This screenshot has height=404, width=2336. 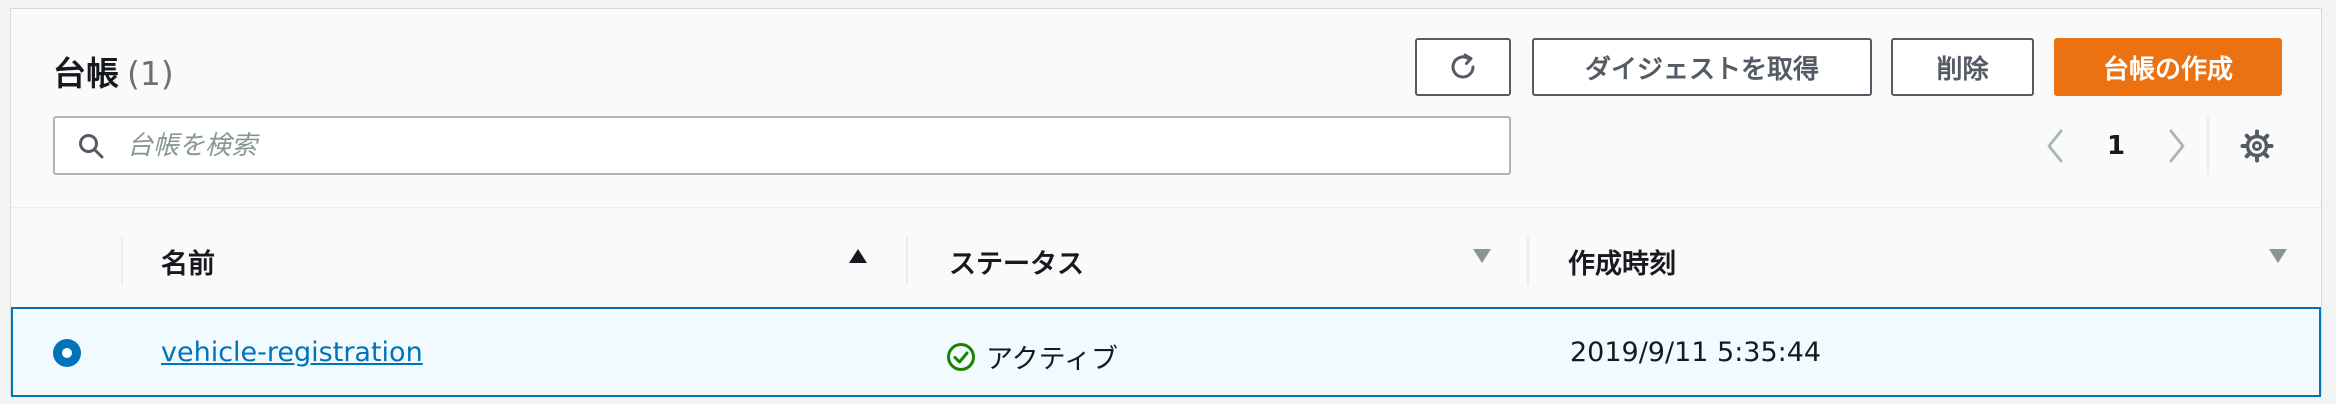 What do you see at coordinates (91, 146) in the screenshot?
I see `search-icon` at bounding box center [91, 146].